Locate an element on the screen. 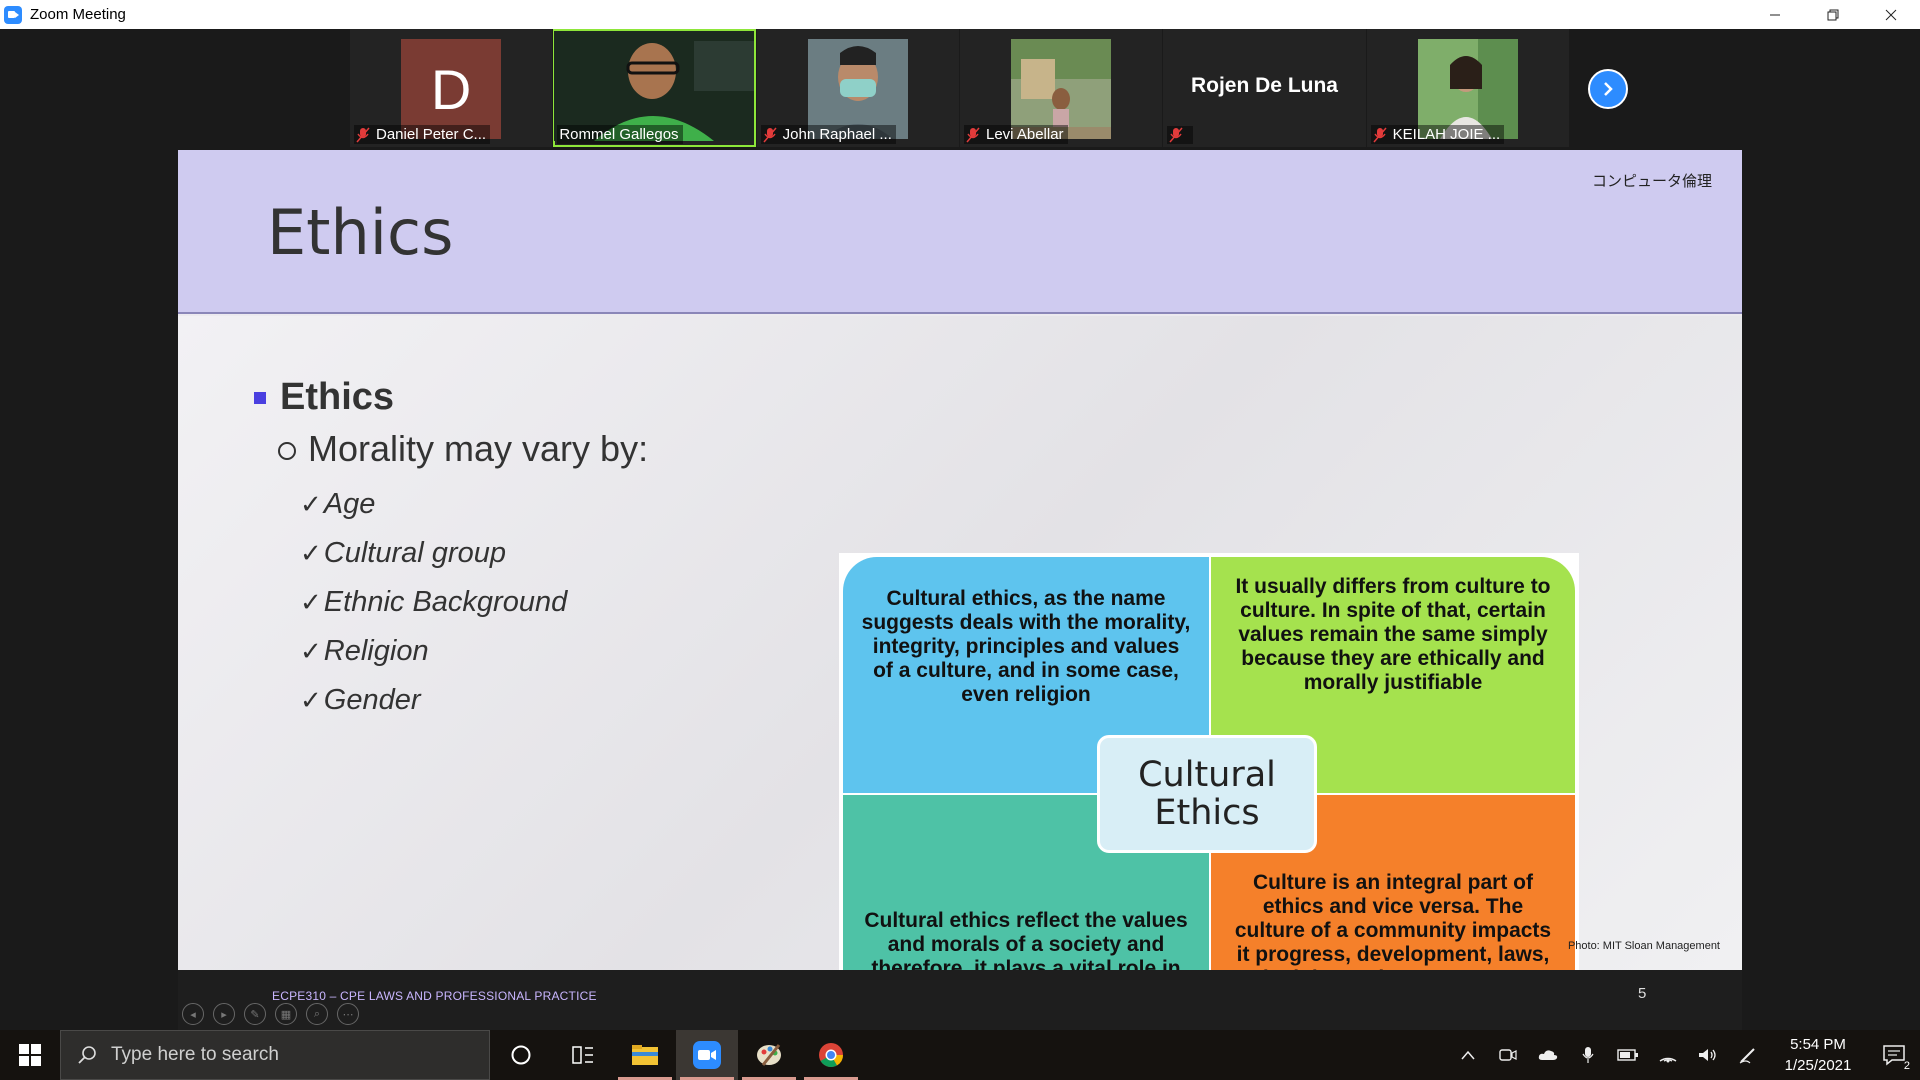 This screenshot has height=1080, width=1920. taskbar-clock: 5:54 PM 1/25/2021 is located at coordinates (1818, 1055).